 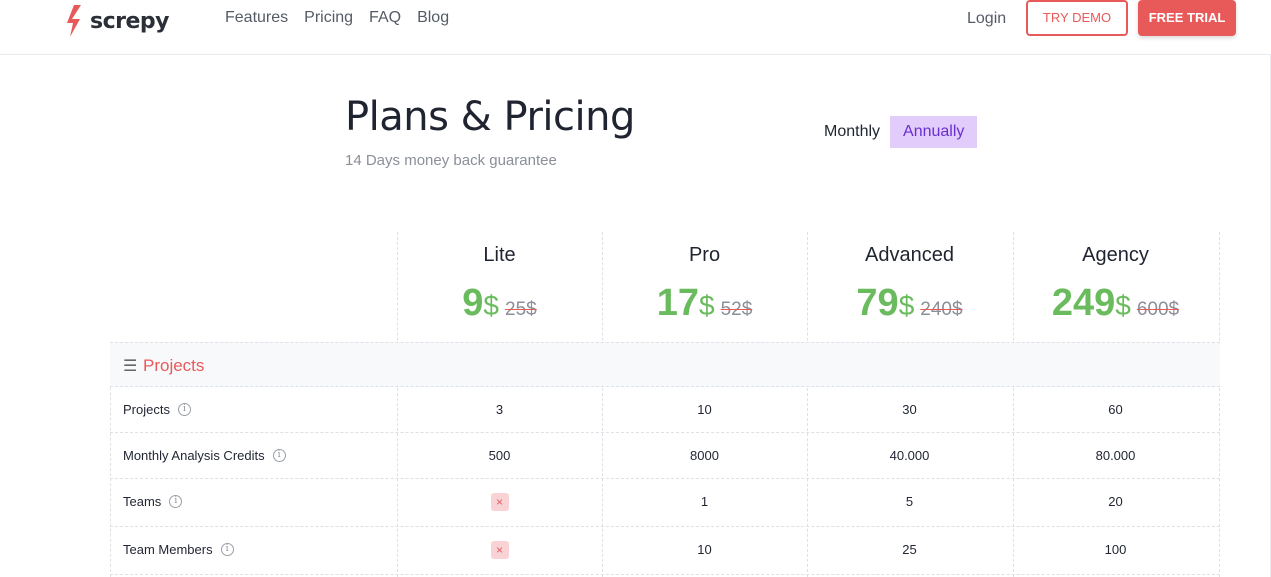 I want to click on nav-pricing: Pricing, so click(x=328, y=18).